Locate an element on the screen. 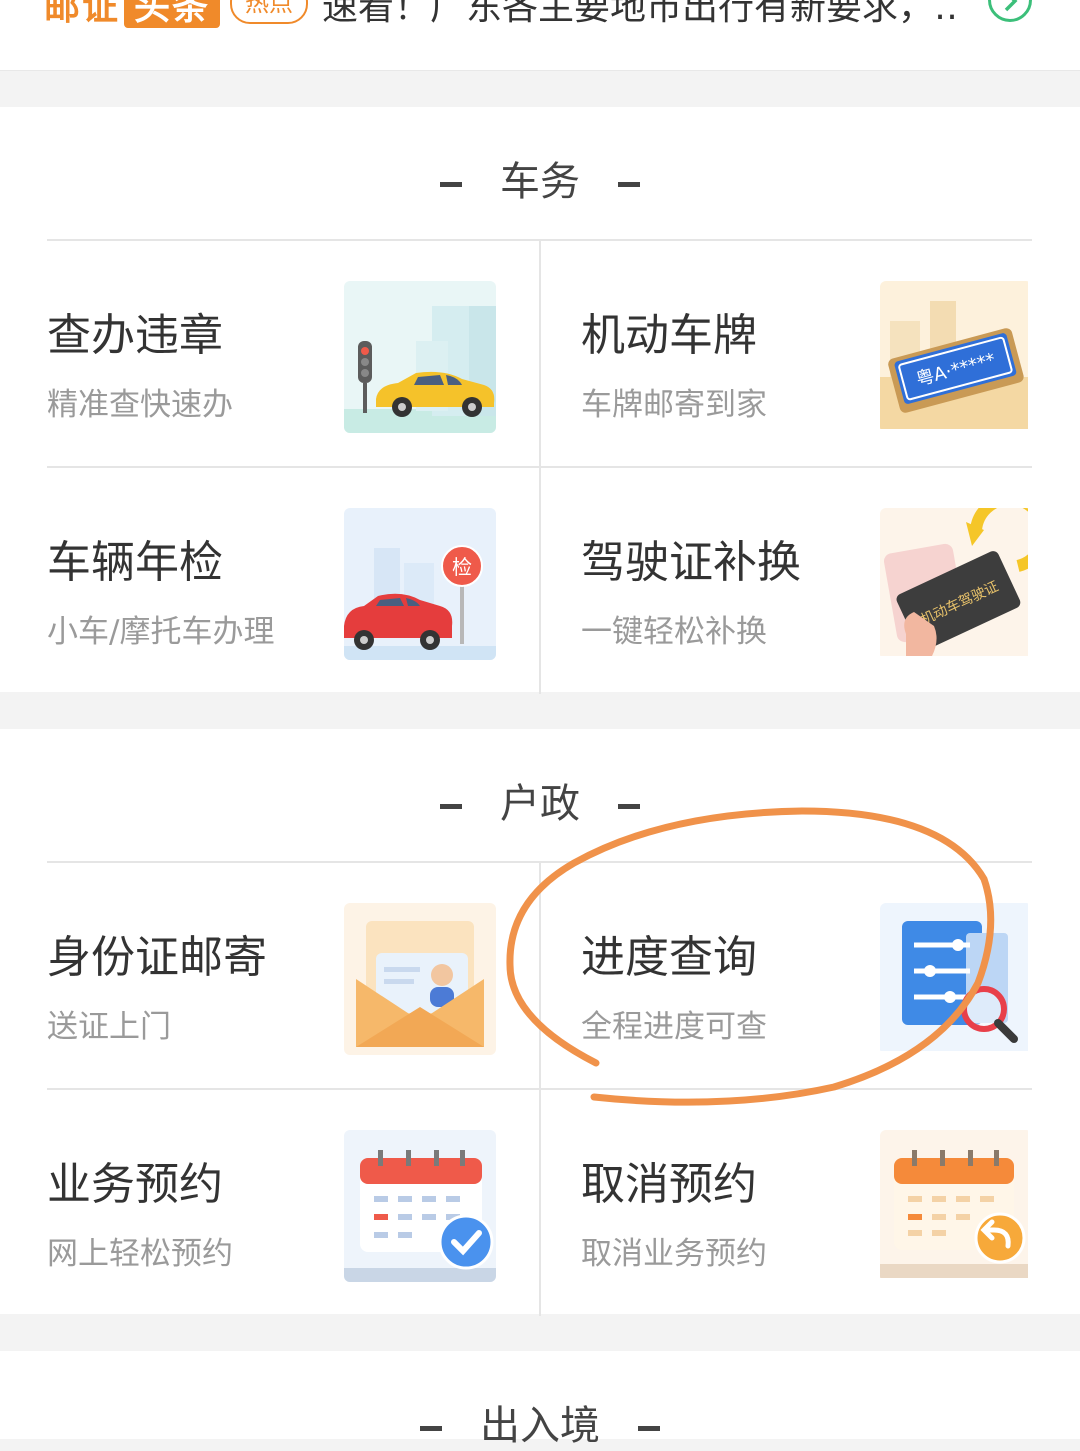  driver-license-icon: 机动车驾驶证 is located at coordinates (956, 584).